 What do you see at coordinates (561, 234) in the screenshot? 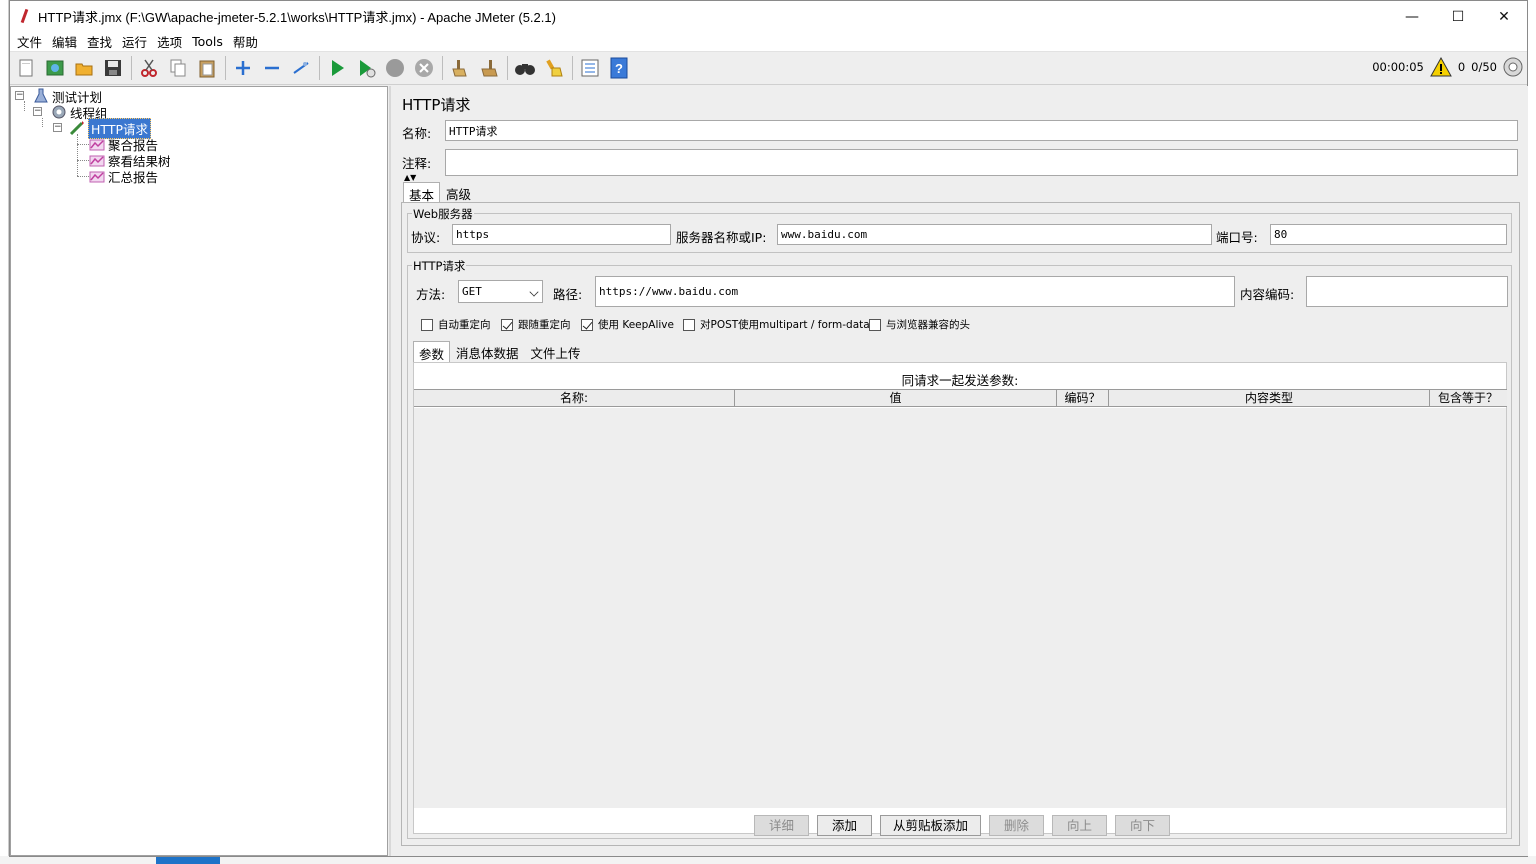
I see `protocol-field: https` at bounding box center [561, 234].